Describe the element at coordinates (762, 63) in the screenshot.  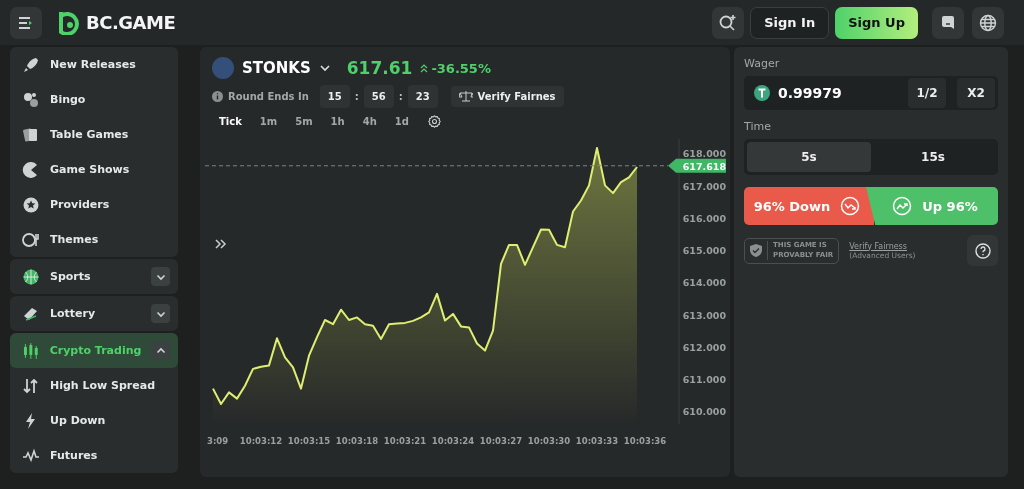
I see `wager-label: Wager` at that location.